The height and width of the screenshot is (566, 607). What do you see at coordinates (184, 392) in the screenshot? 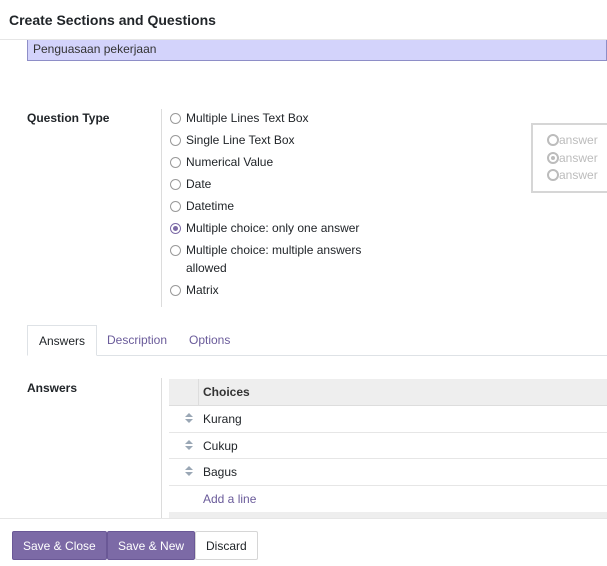
I see `handle-column-header` at bounding box center [184, 392].